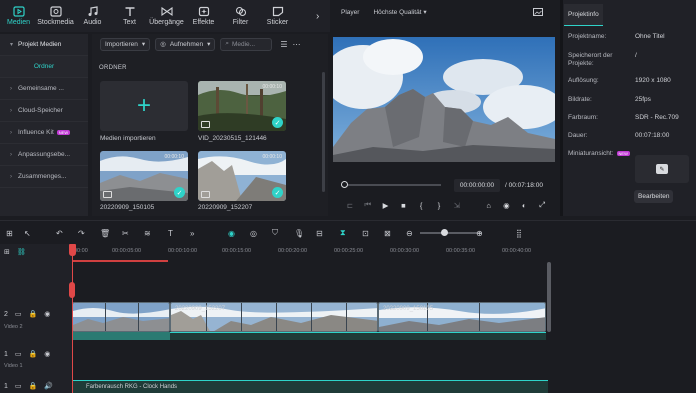  I want to click on crop-icon: ⊠, so click(387, 233).